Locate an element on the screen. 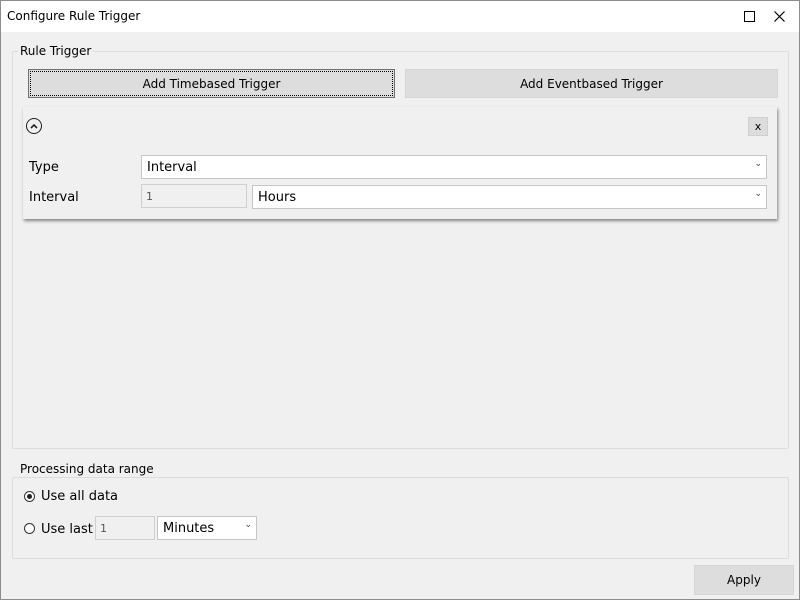 The height and width of the screenshot is (600, 800). use-last-unit-select: Minutes ⌄ is located at coordinates (207, 528).